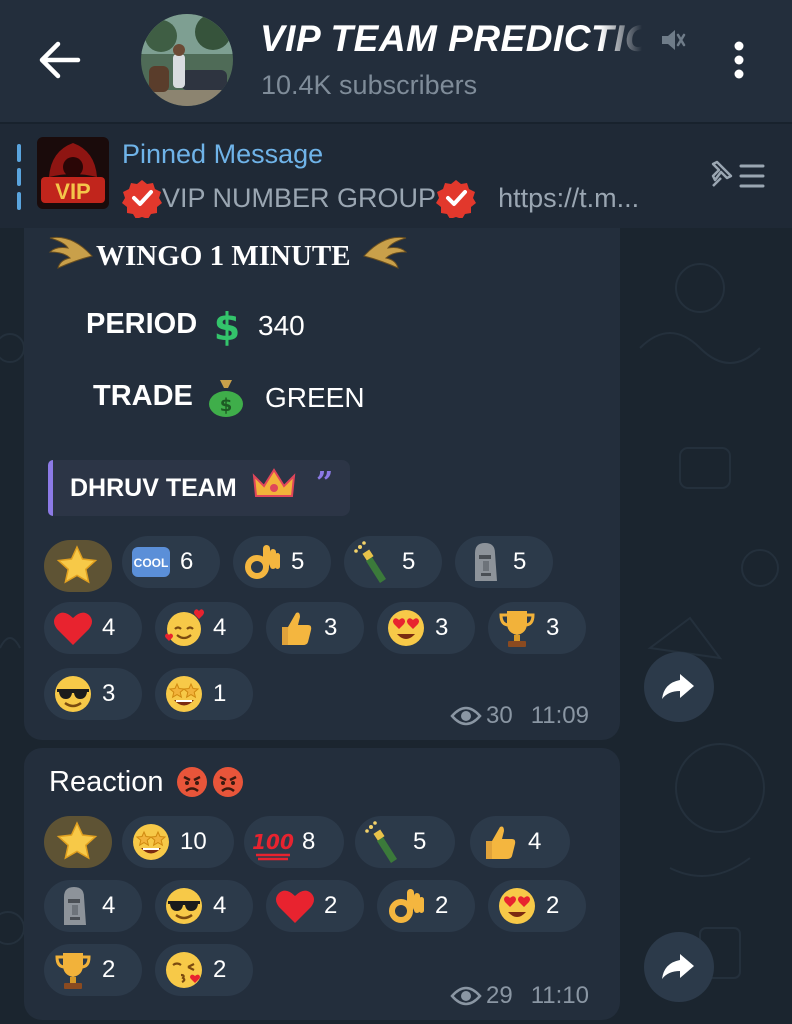 Image resolution: width=792 pixels, height=1024 pixels. I want to click on pin-list-icon, so click(738, 174).